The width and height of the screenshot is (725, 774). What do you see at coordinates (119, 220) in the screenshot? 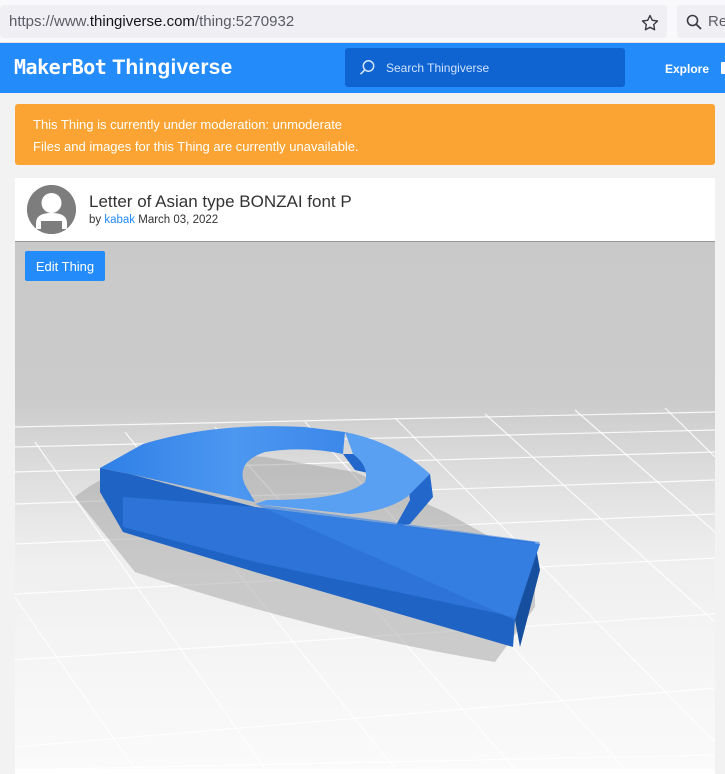
I see `author-link: kabak` at bounding box center [119, 220].